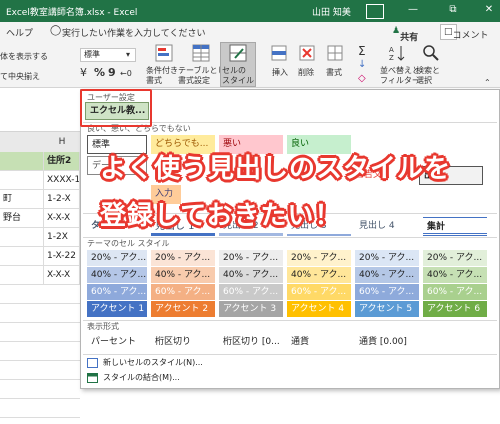 The width and height of the screenshot is (500, 424). Describe the element at coordinates (428, 76) in the screenshot. I see `find-select-label: 検索と 選択` at that location.